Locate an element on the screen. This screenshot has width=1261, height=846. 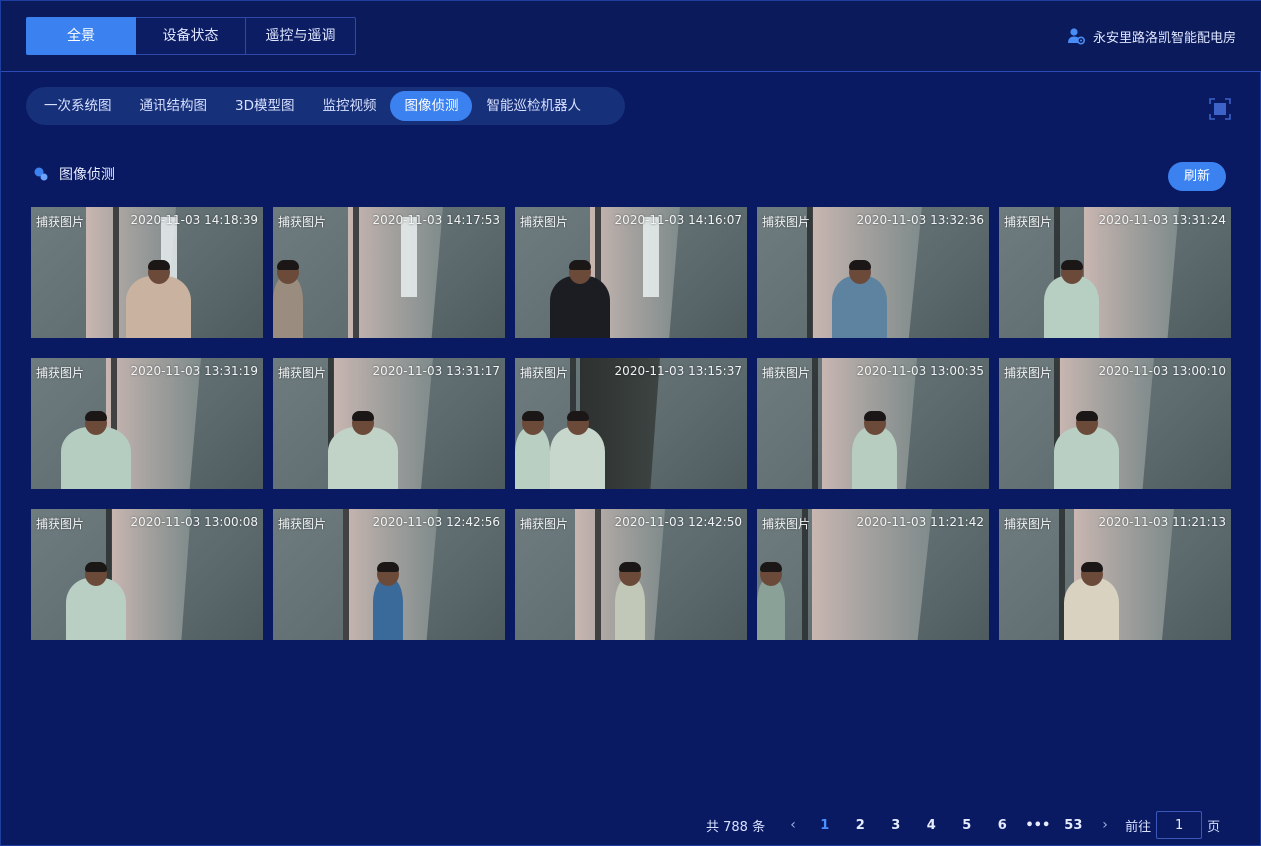
tab-comm-structure: 通讯结构图 is located at coordinates (174, 106).